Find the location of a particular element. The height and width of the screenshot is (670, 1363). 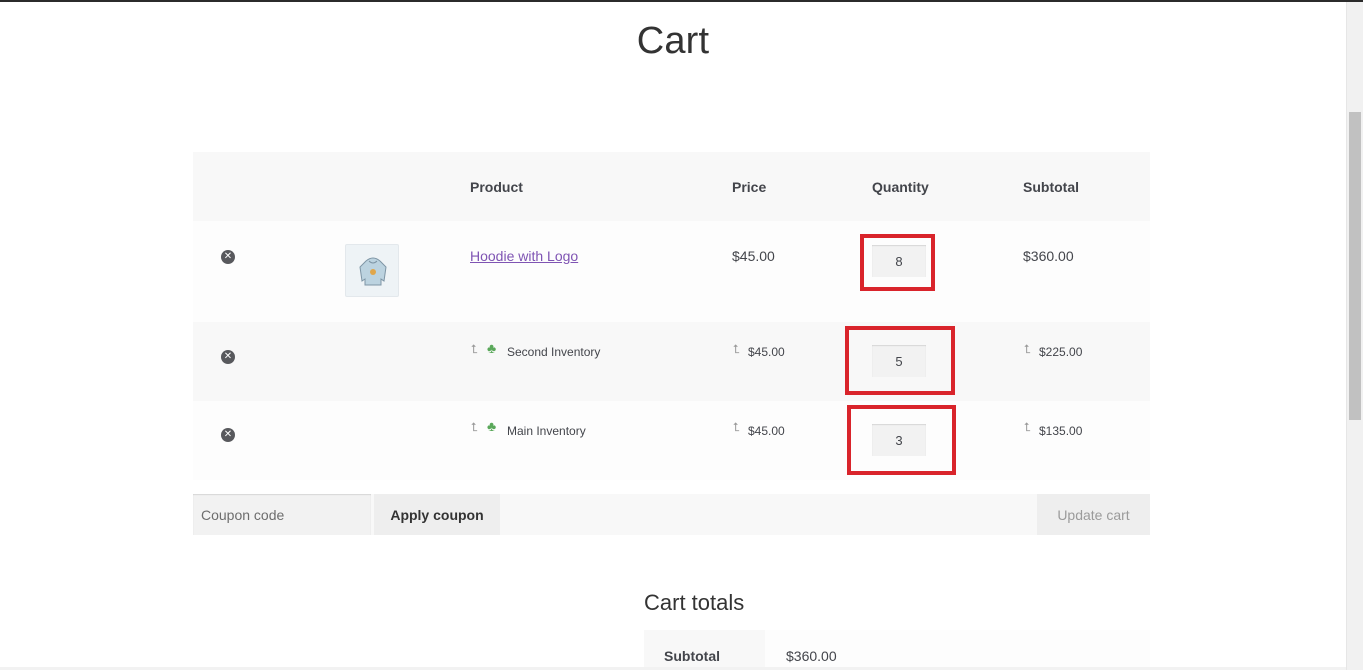

line-subtotal: $225.00 is located at coordinates (1061, 352).